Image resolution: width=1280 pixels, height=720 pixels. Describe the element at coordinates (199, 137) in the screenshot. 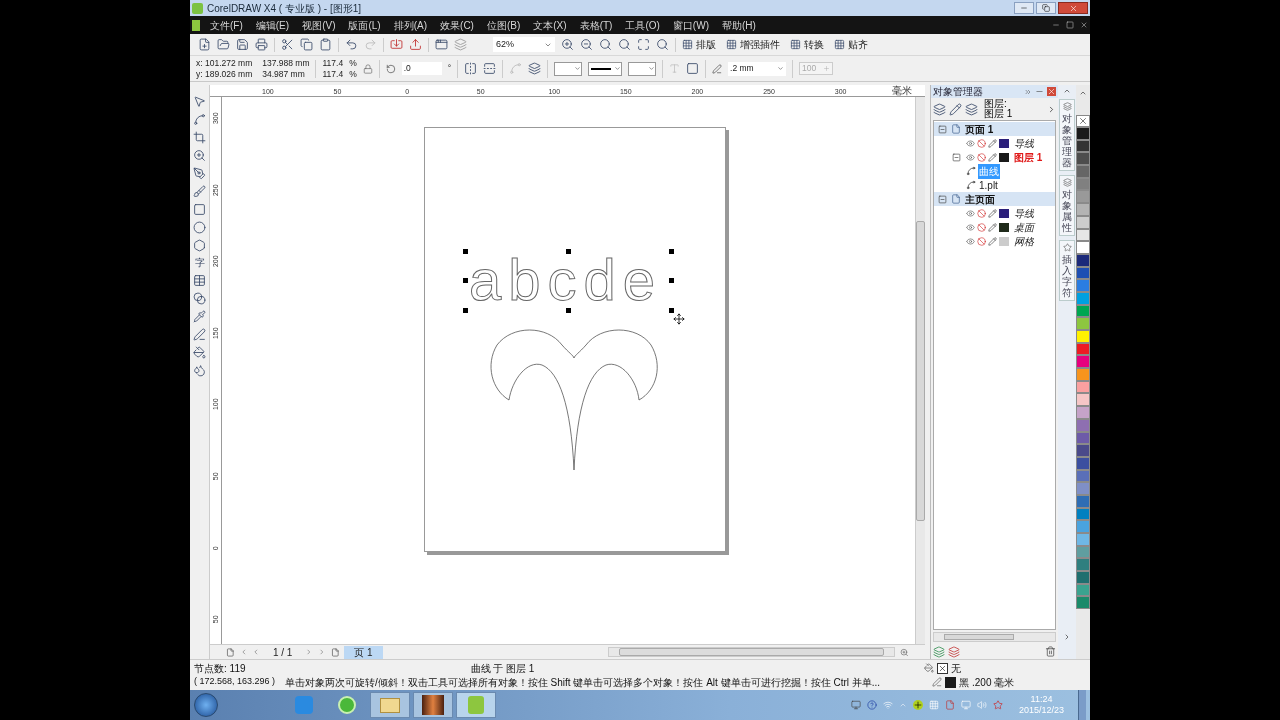

I see `crop-tool-icon` at that location.